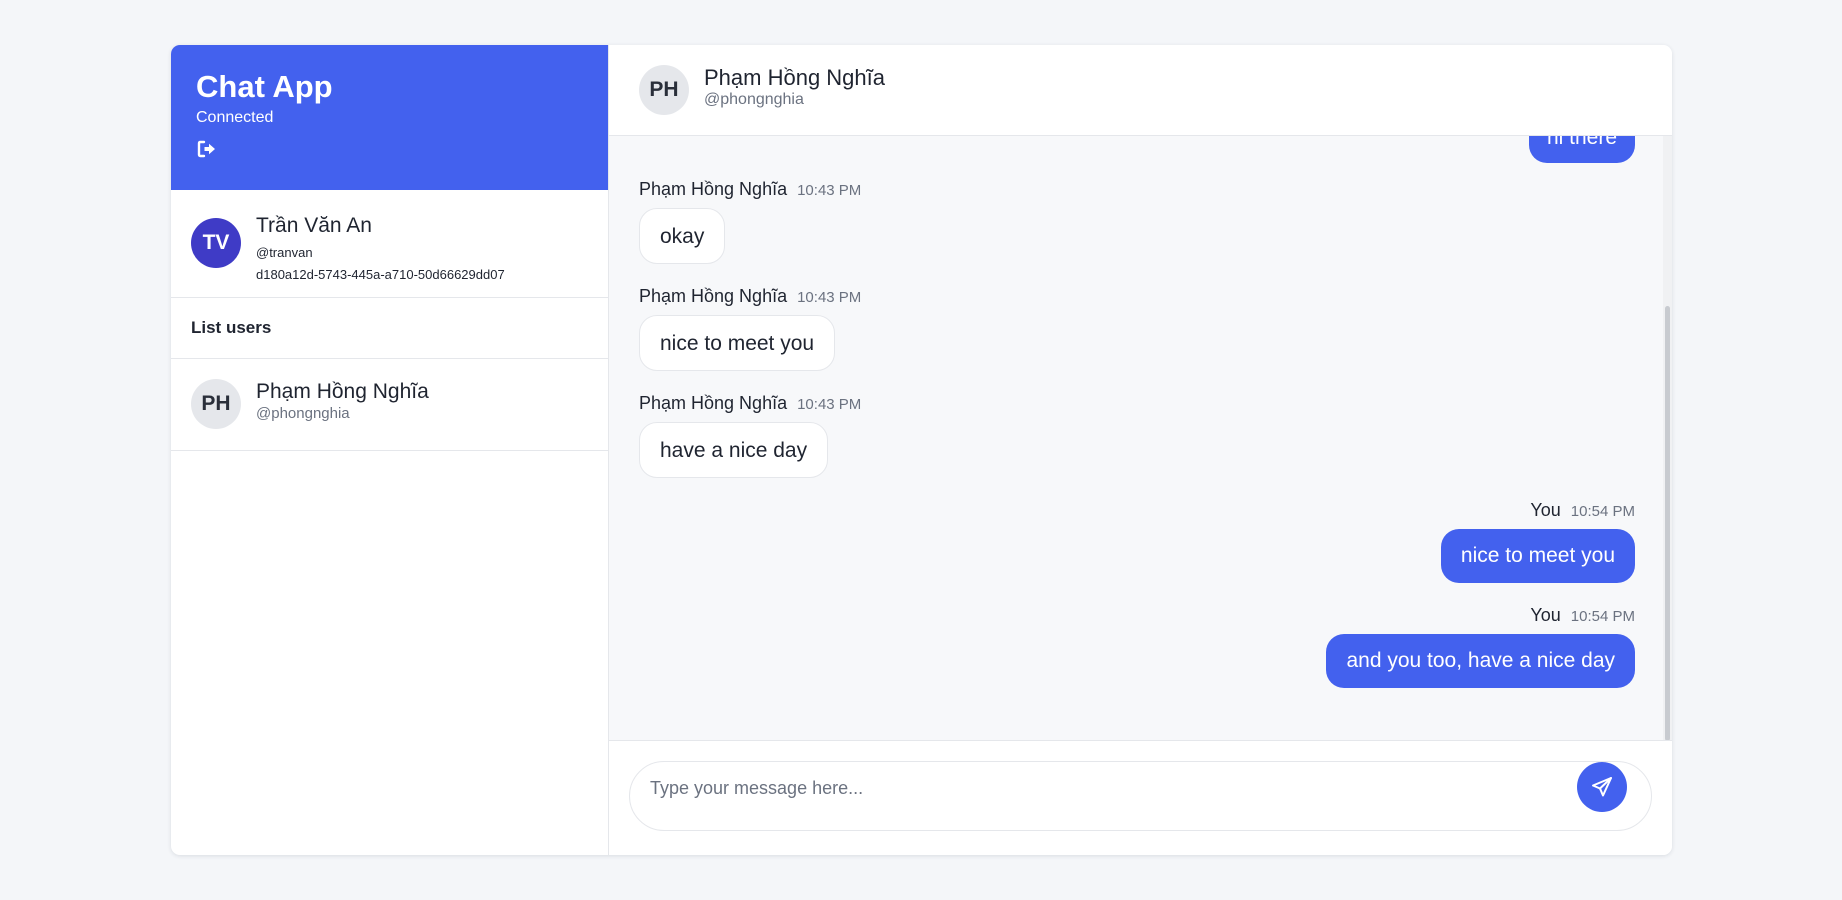 The width and height of the screenshot is (1842, 900). What do you see at coordinates (682, 236) in the screenshot?
I see `message-bubble: okay` at bounding box center [682, 236].